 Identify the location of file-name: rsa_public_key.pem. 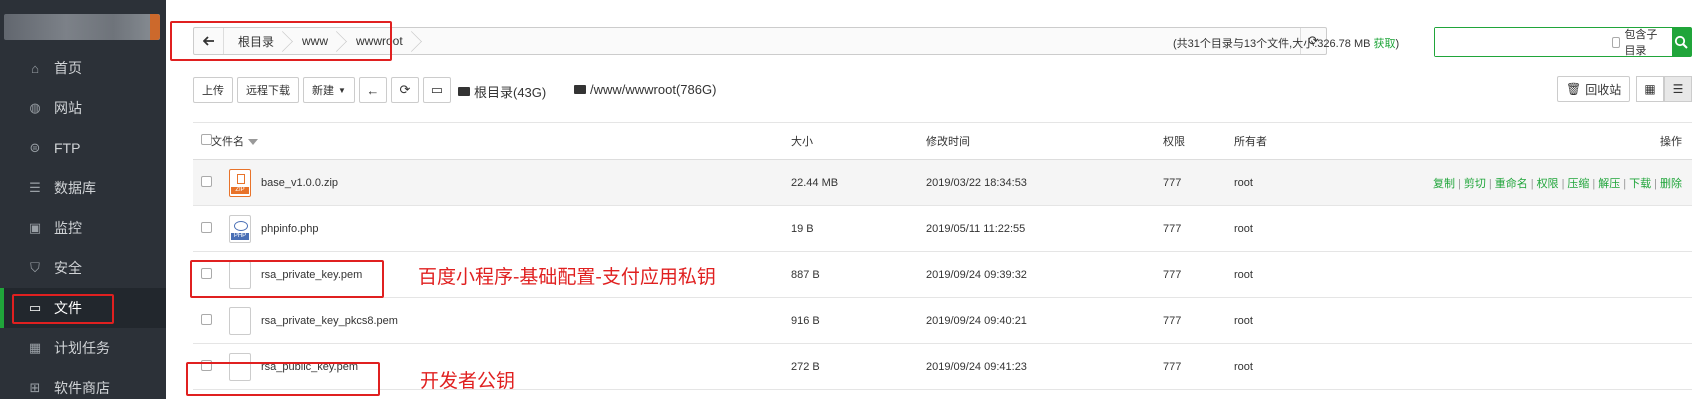
(309, 367).